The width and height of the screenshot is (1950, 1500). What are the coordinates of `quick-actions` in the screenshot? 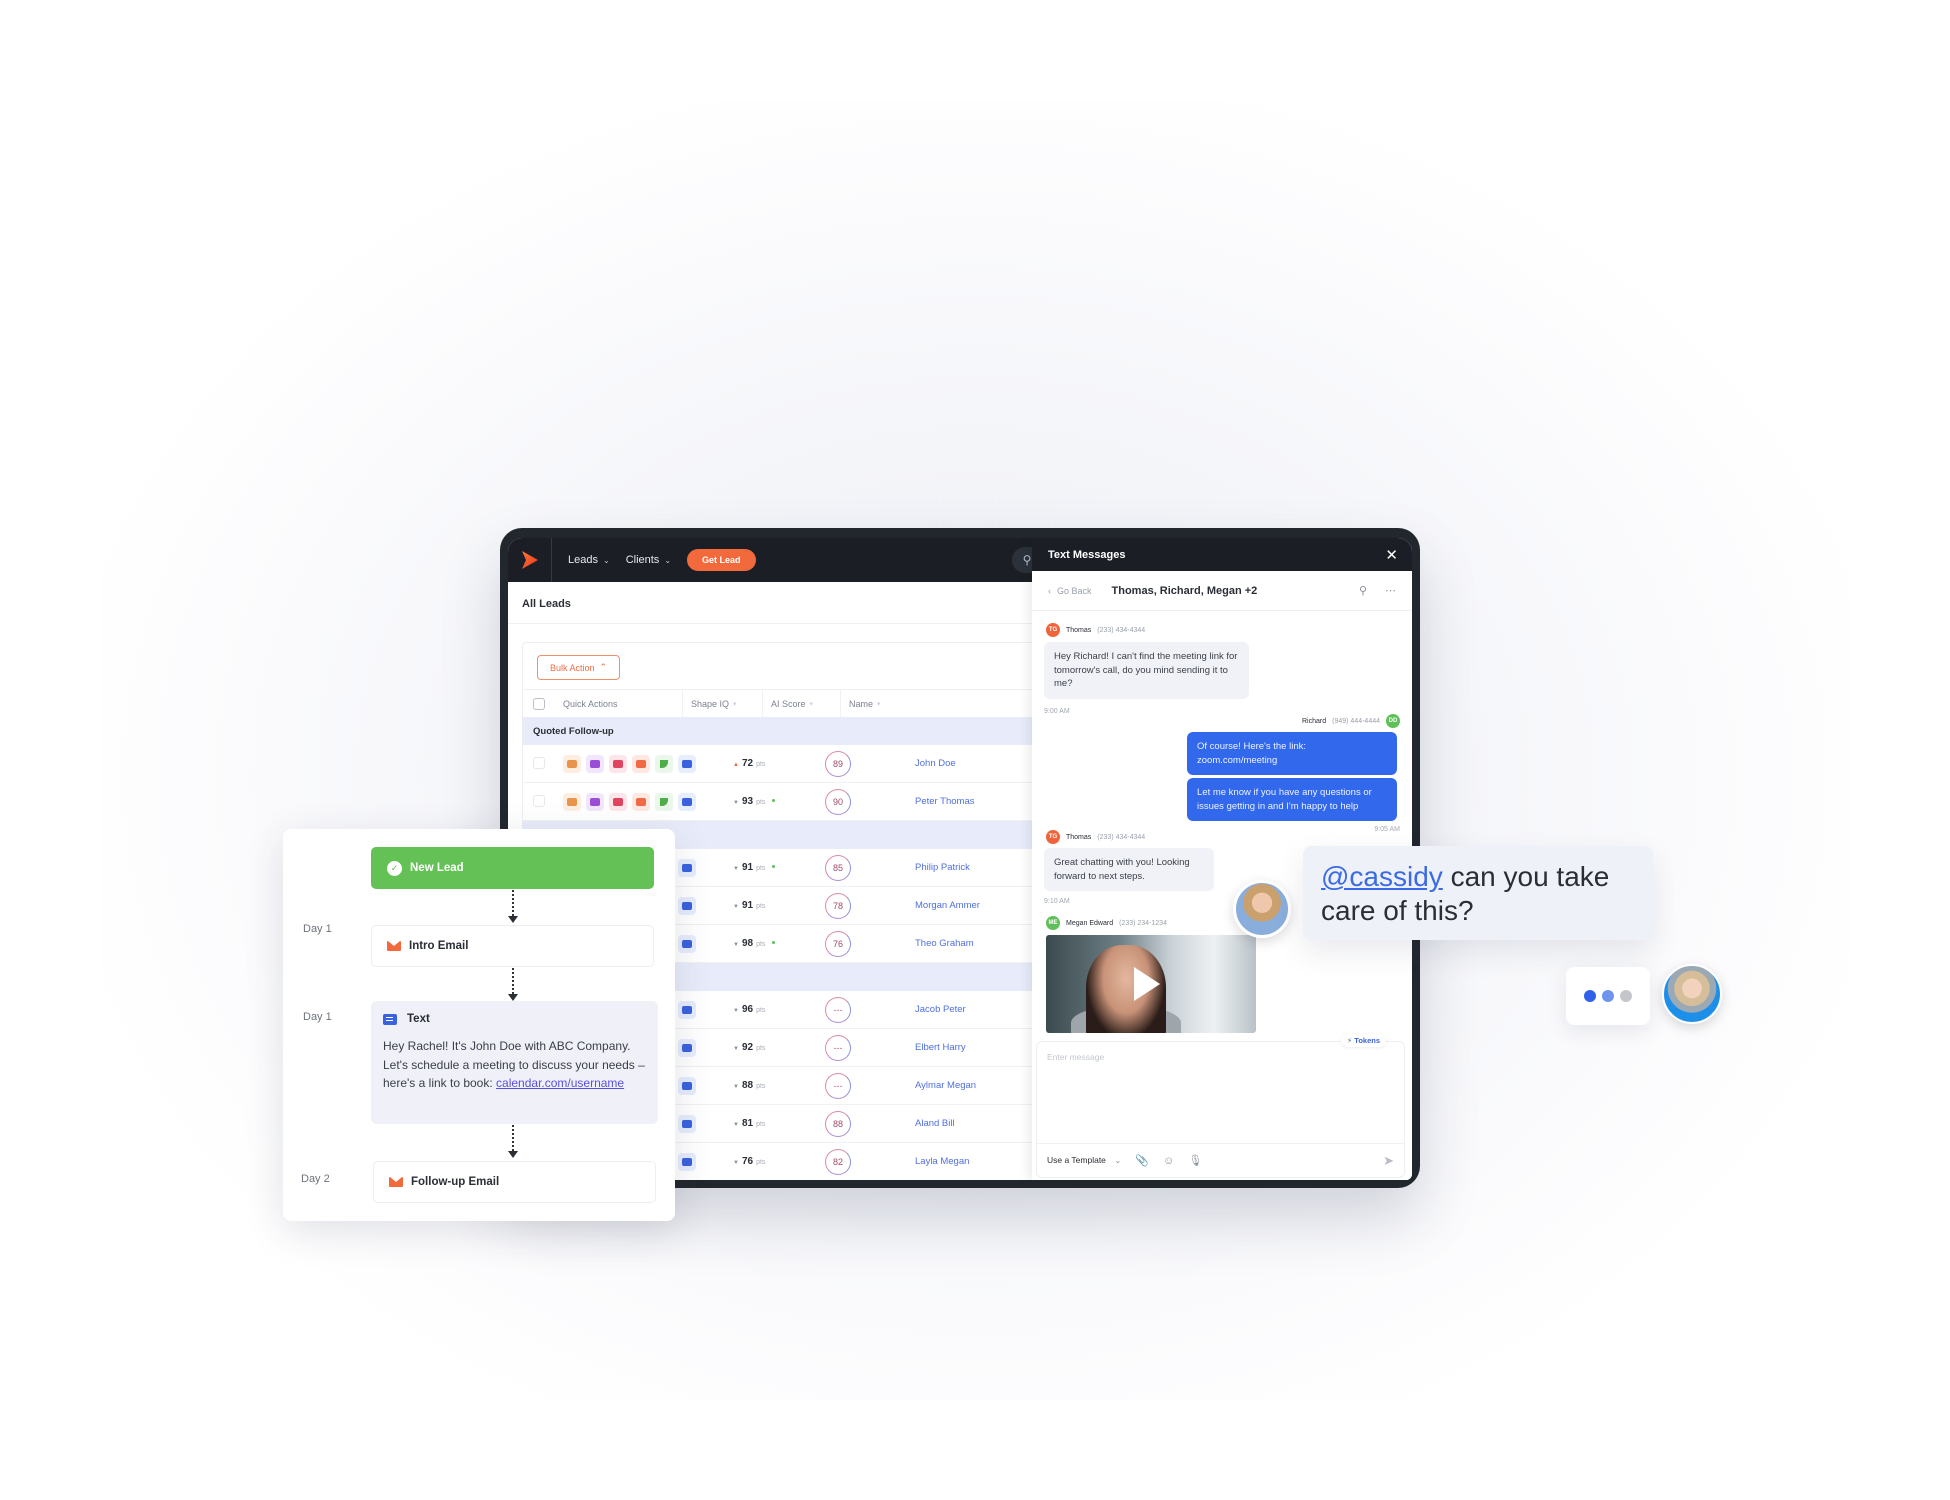 It's located at (635, 763).